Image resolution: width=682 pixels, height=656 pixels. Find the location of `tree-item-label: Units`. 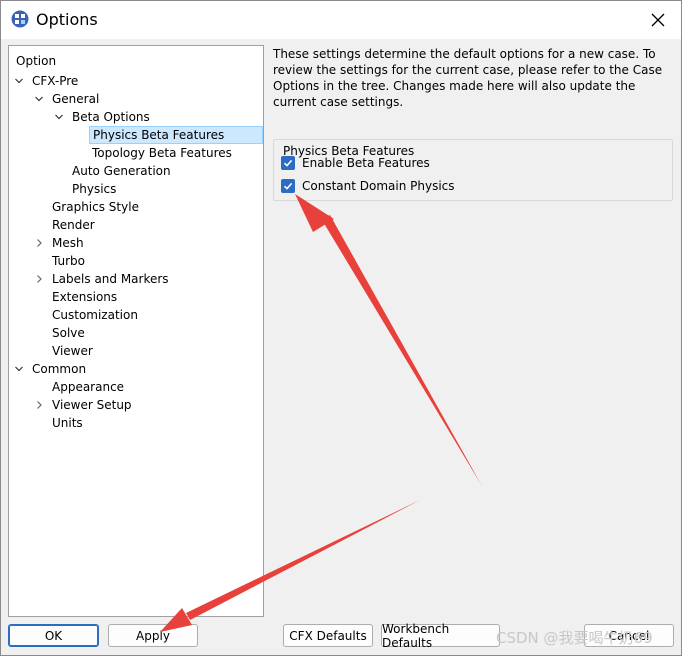

tree-item-label: Units is located at coordinates (67, 423).